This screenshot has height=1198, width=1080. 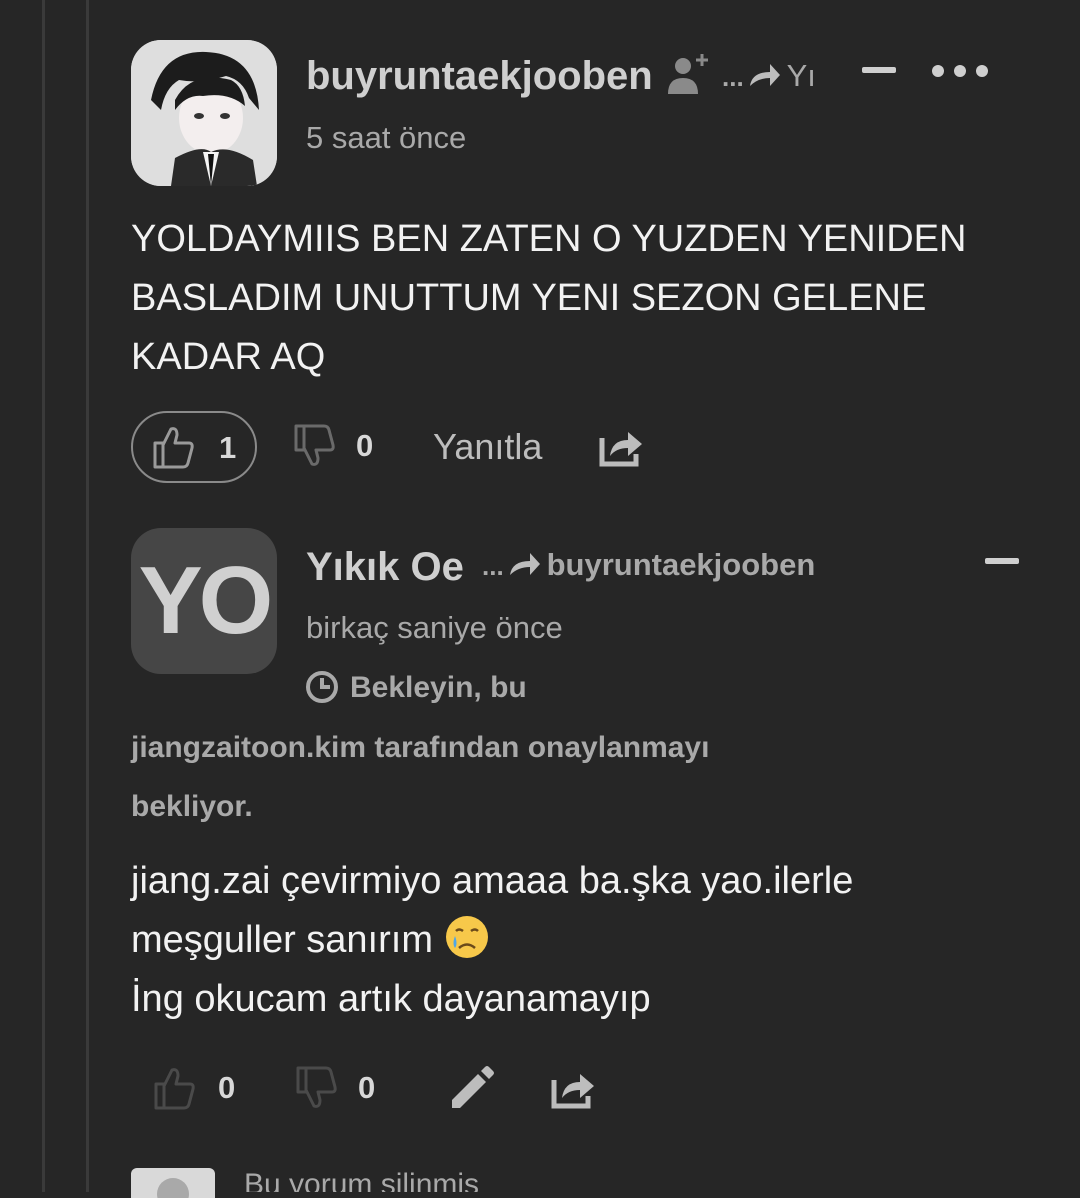 What do you see at coordinates (386, 137) in the screenshot?
I see `comment-time: 5 saat önce` at bounding box center [386, 137].